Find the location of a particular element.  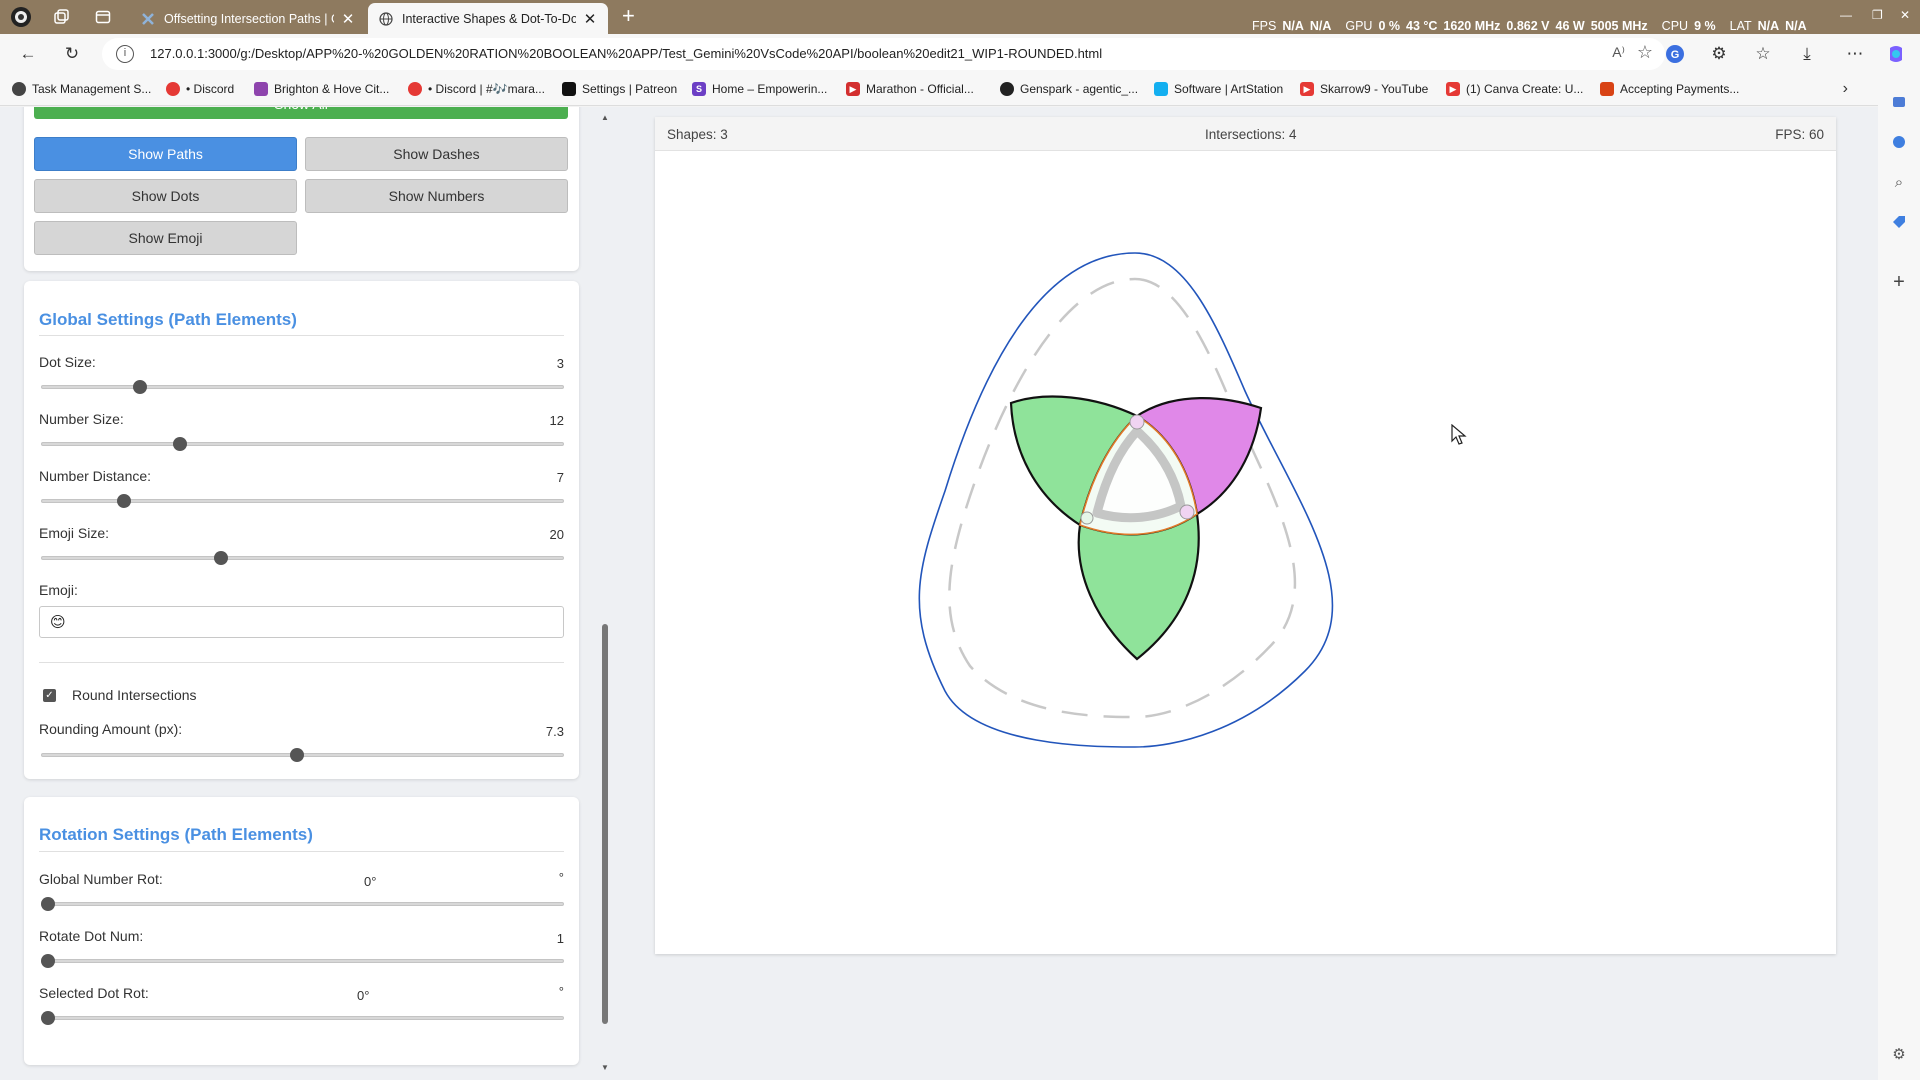

show-all-button: Show All is located at coordinates (301, 113).